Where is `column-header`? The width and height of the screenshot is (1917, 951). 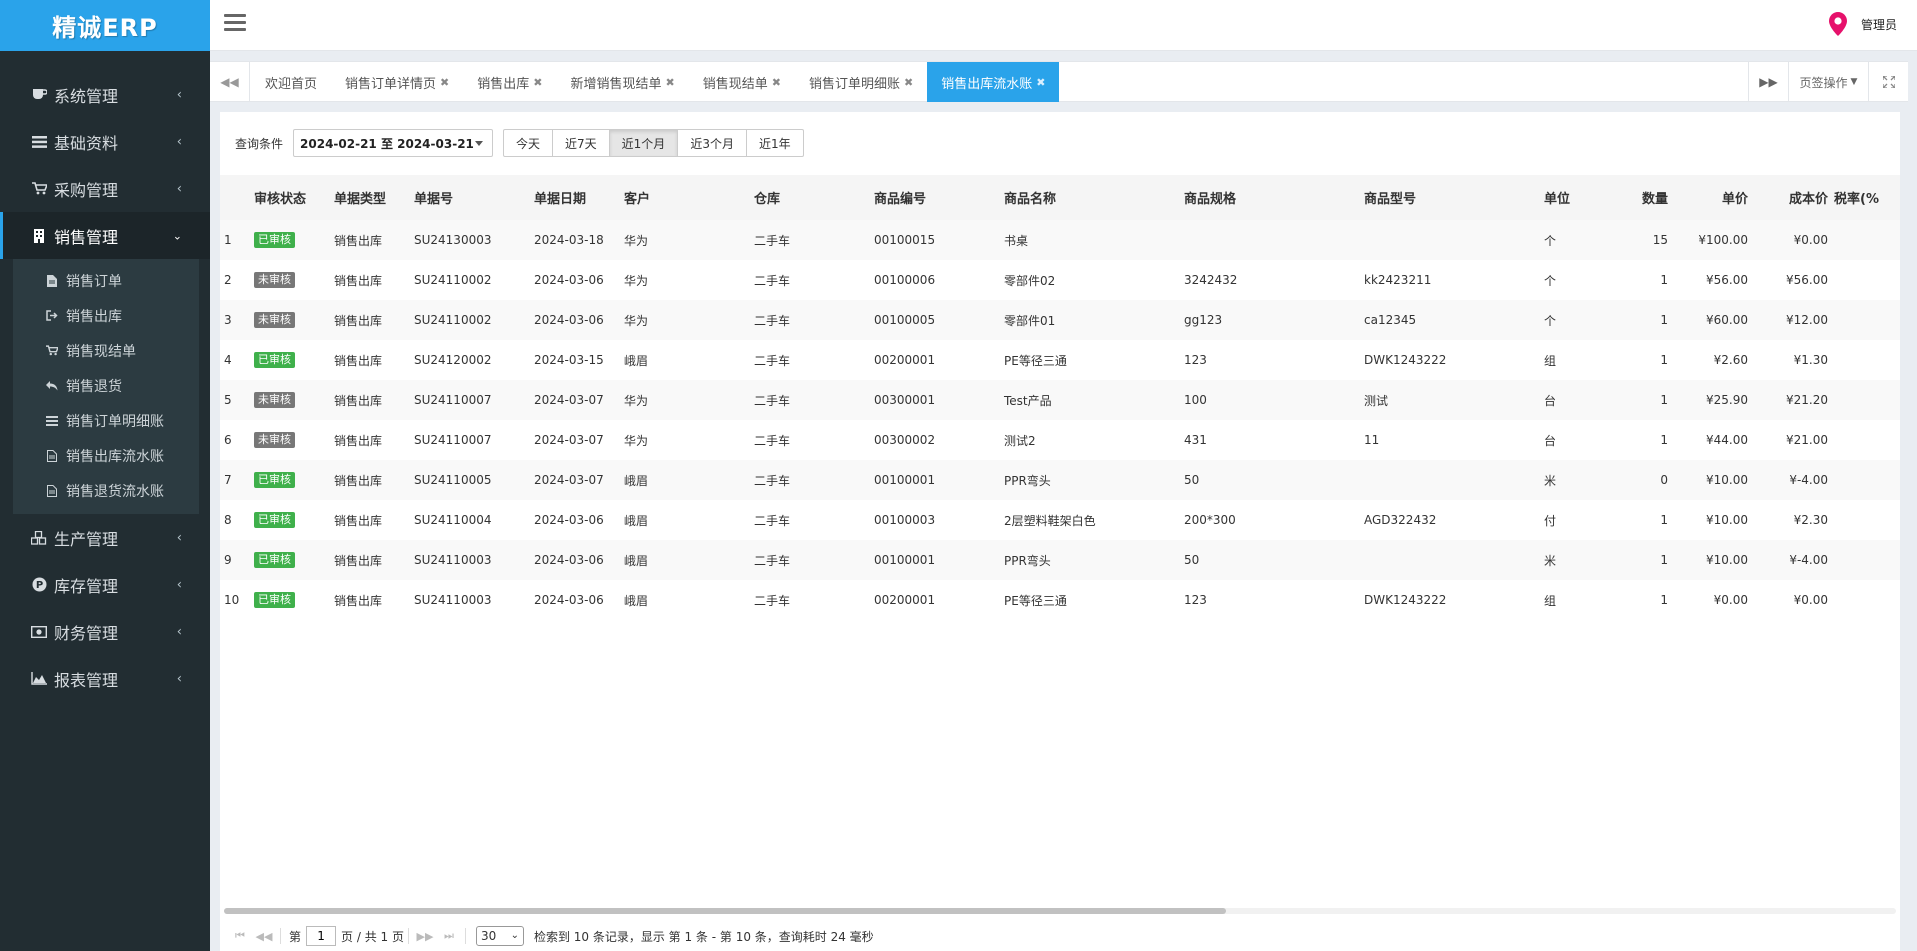 column-header is located at coordinates (235, 197).